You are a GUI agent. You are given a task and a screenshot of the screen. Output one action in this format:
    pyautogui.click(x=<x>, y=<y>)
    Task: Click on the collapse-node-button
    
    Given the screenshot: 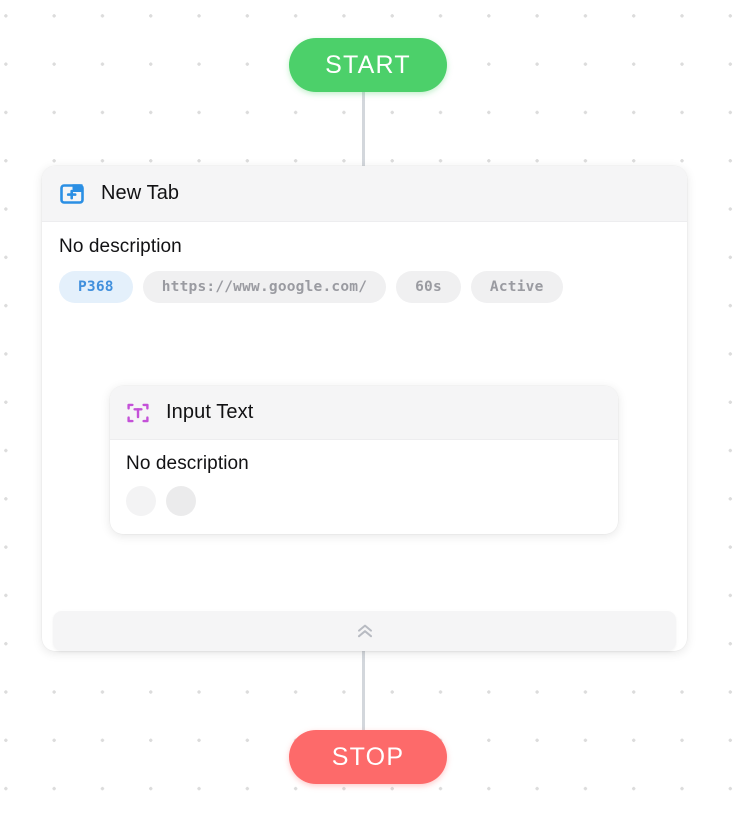 What is the action you would take?
    pyautogui.click(x=364, y=631)
    